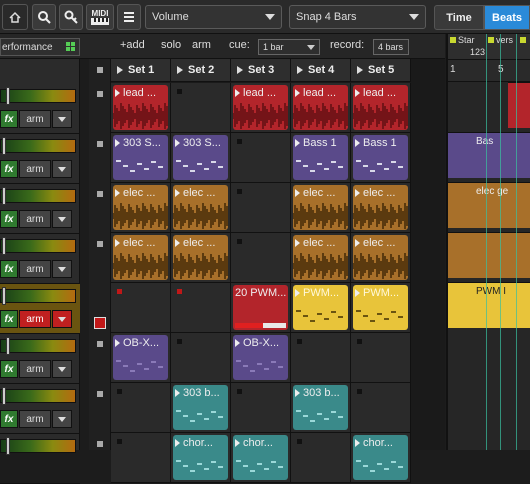 The height and width of the screenshot is (484, 530). I want to click on volume-dropdown: Volume, so click(213, 17).